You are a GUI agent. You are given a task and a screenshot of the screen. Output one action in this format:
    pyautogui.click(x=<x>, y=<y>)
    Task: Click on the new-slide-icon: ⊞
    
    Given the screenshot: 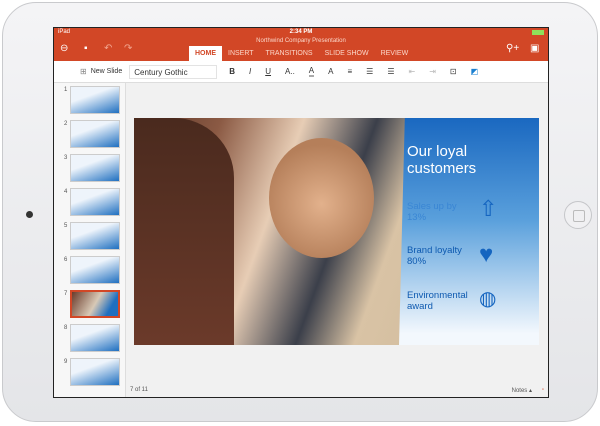 What is the action you would take?
    pyautogui.click(x=83, y=71)
    